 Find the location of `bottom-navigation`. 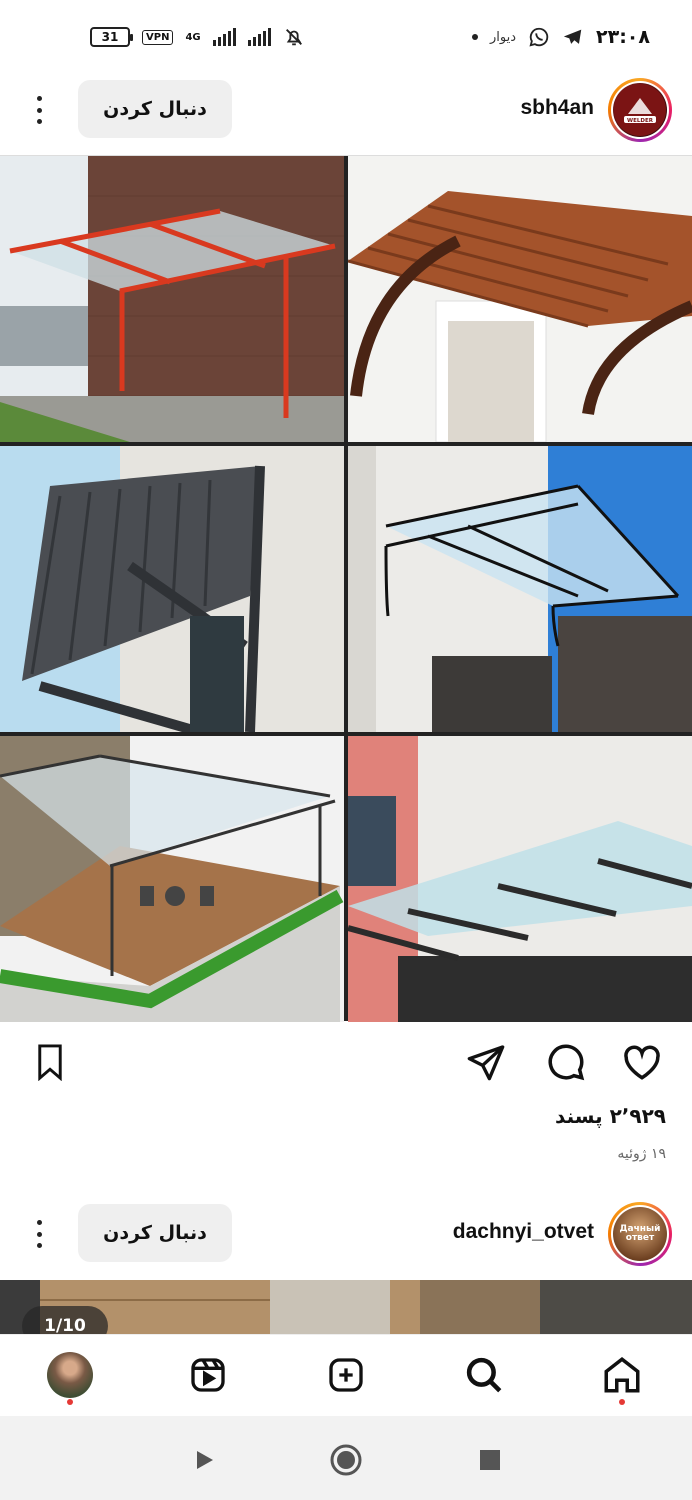

bottom-navigation is located at coordinates (346, 1375).